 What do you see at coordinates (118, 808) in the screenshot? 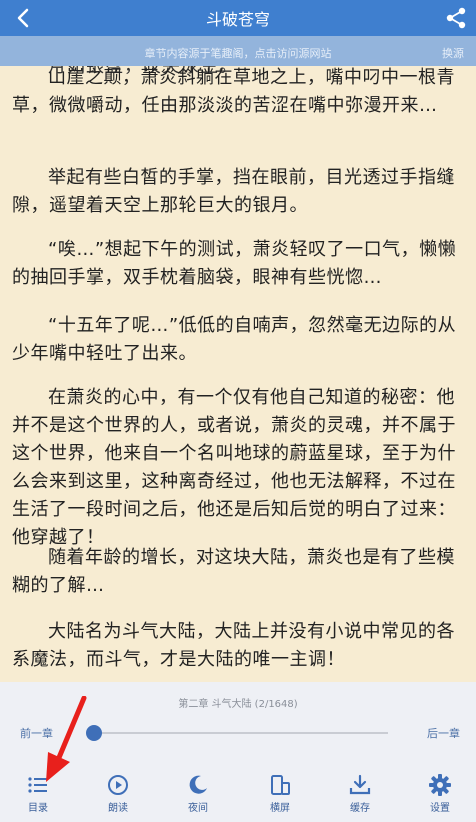
I see `read-aloud-label: 朗读` at bounding box center [118, 808].